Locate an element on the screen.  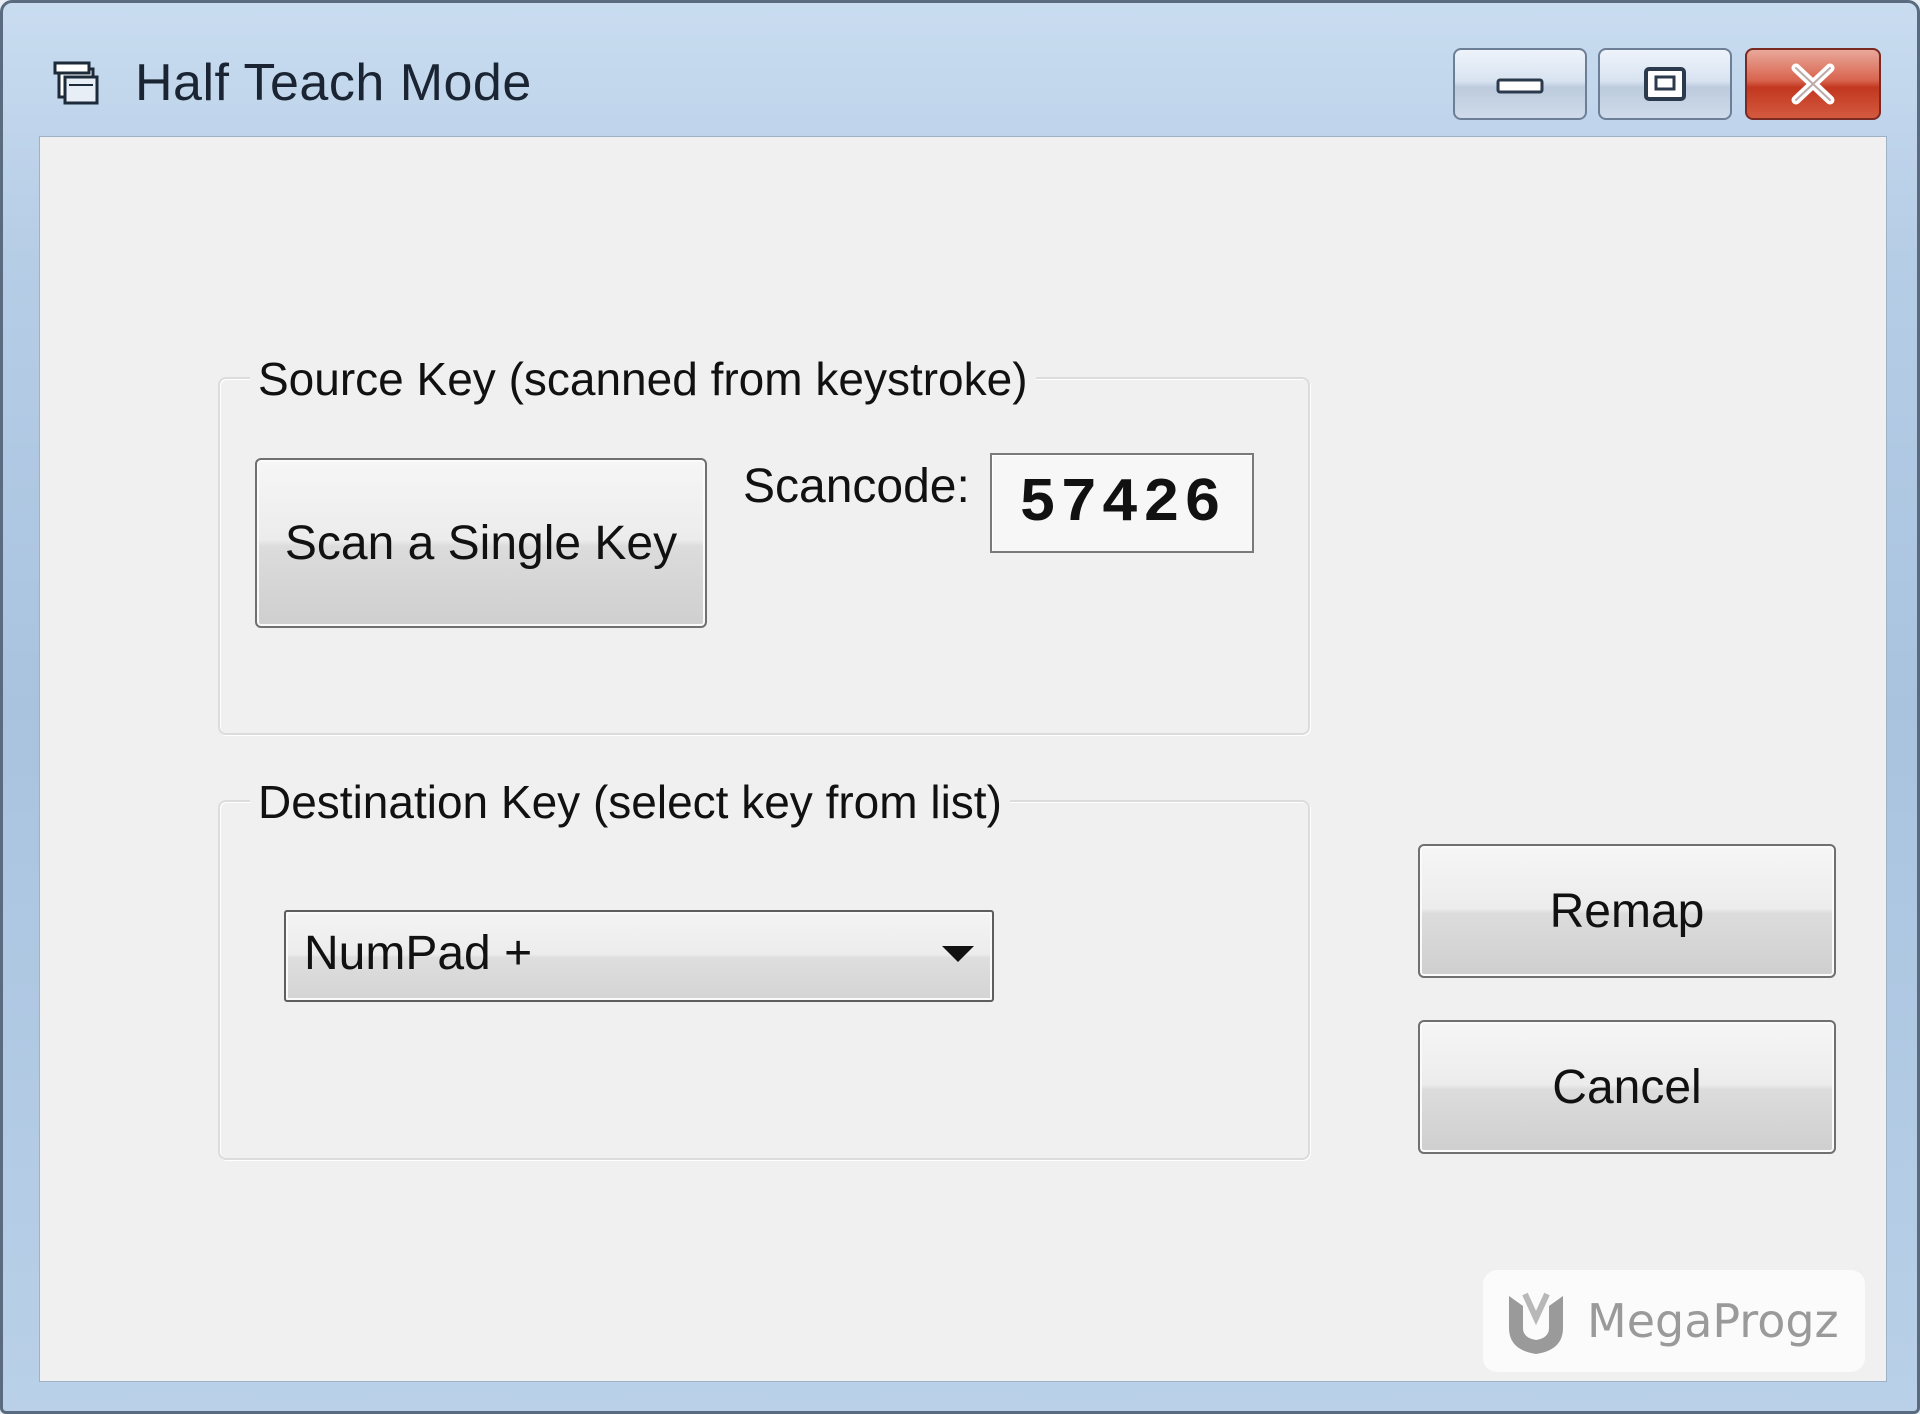
source-key-legend: Source Key (scanned from keystroke) is located at coordinates (643, 379).